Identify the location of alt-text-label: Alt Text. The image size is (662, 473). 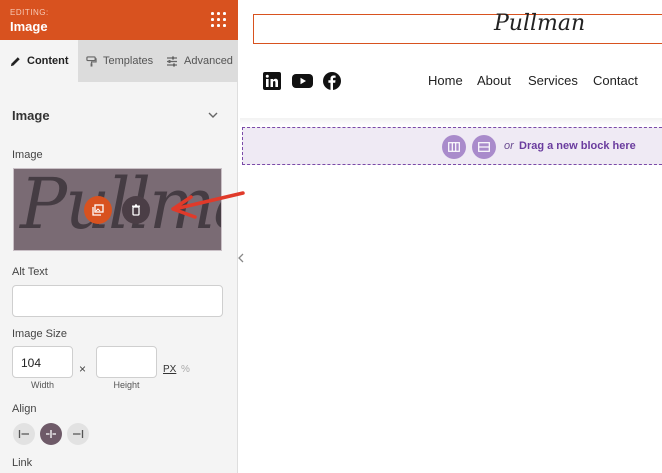
(30, 272).